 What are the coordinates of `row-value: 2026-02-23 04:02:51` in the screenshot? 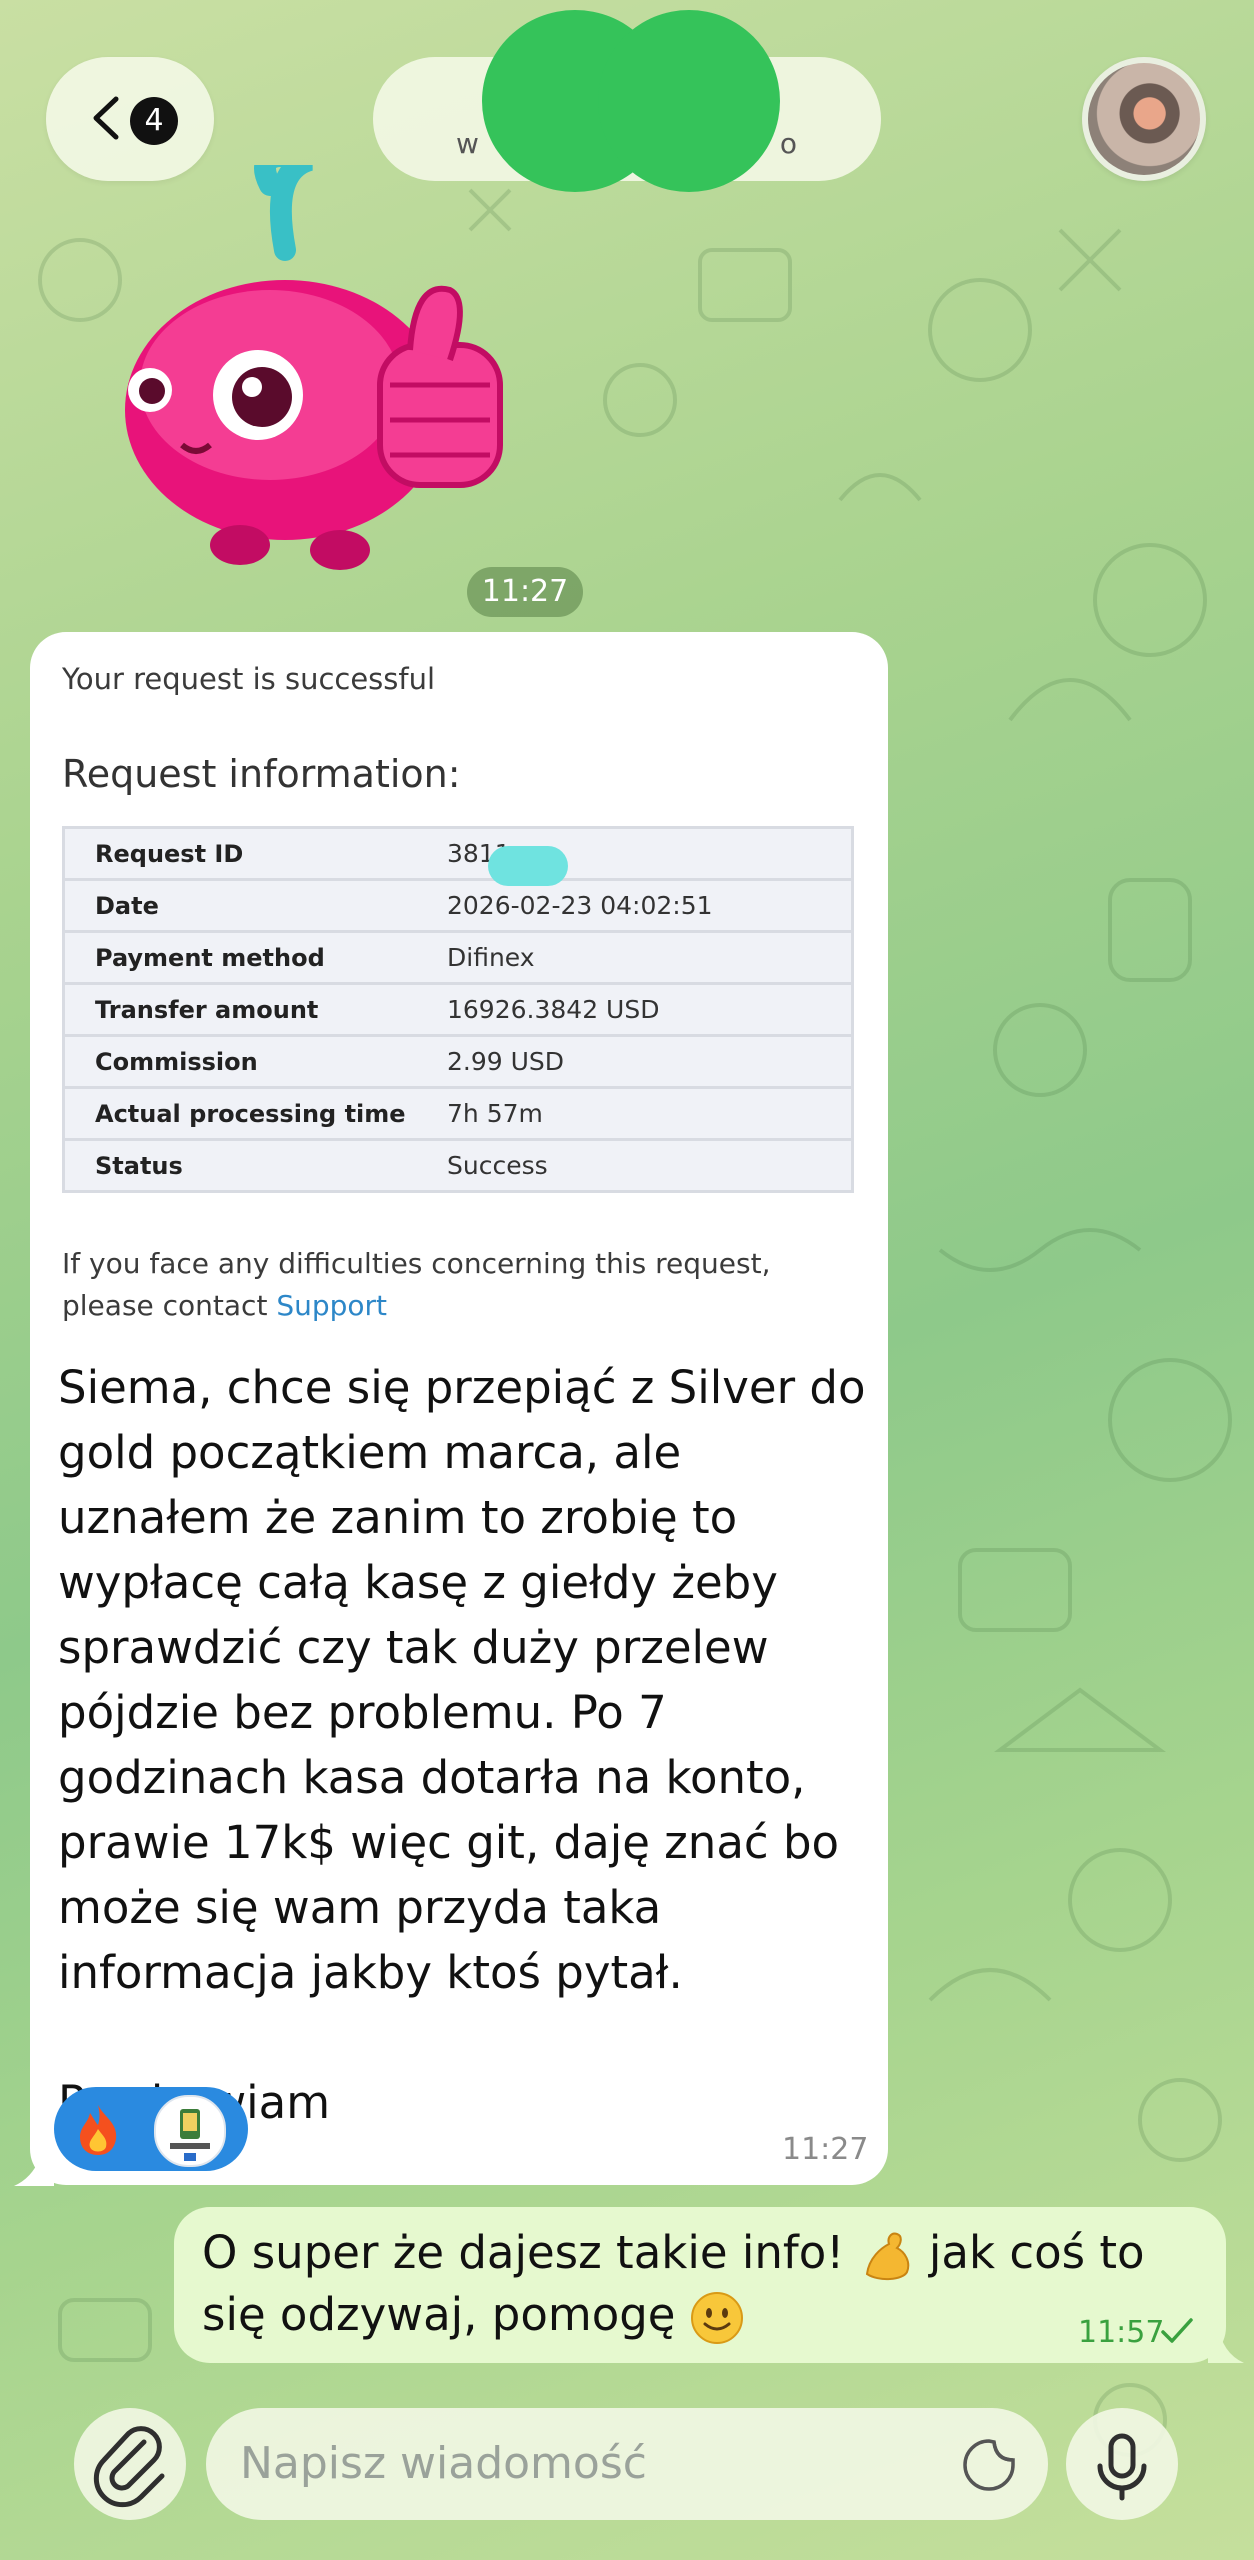 It's located at (650, 905).